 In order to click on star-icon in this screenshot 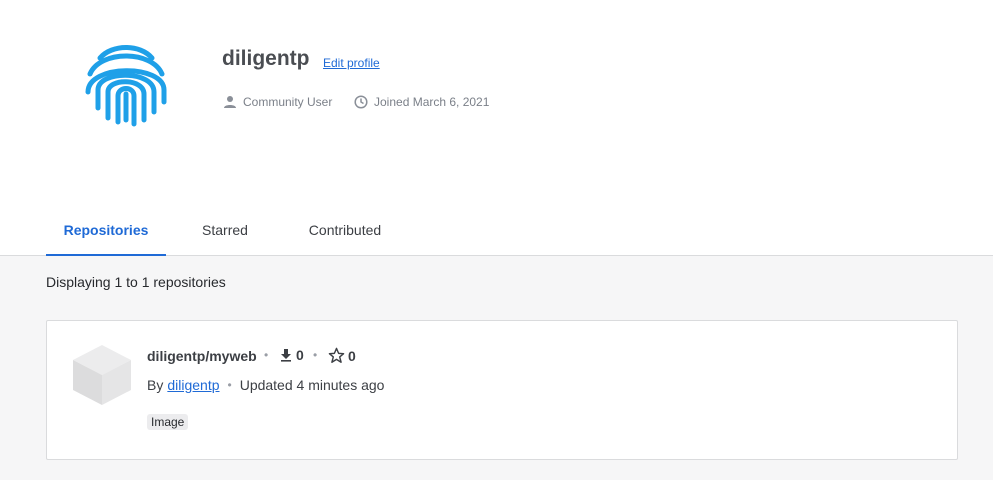, I will do `click(336, 355)`.